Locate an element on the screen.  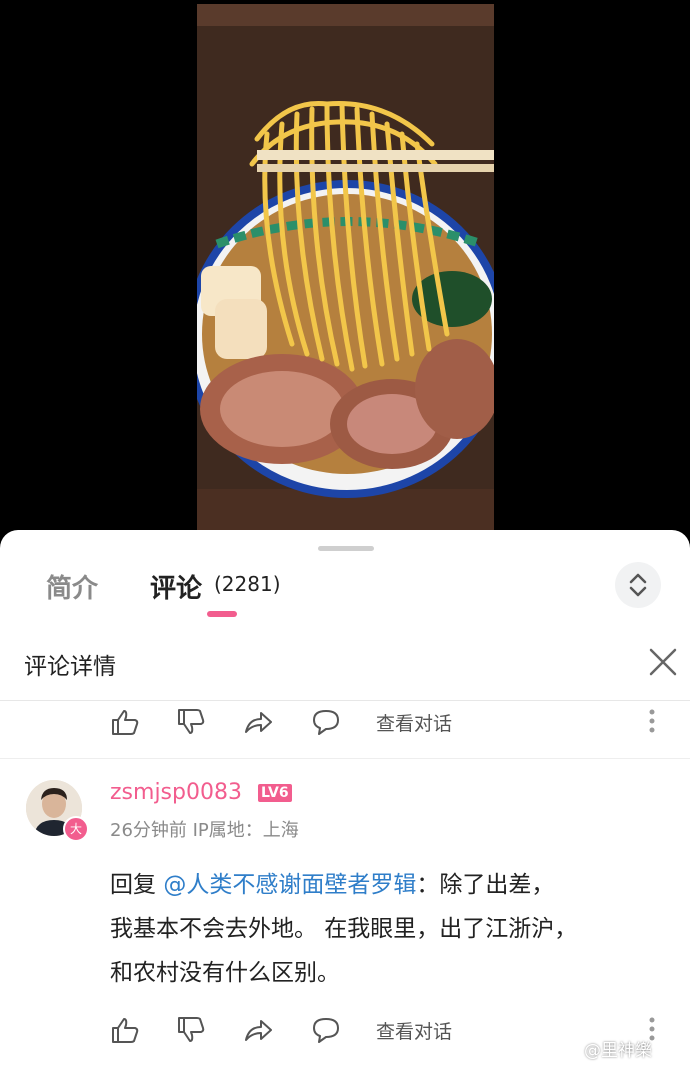
drag-handle is located at coordinates (346, 548).